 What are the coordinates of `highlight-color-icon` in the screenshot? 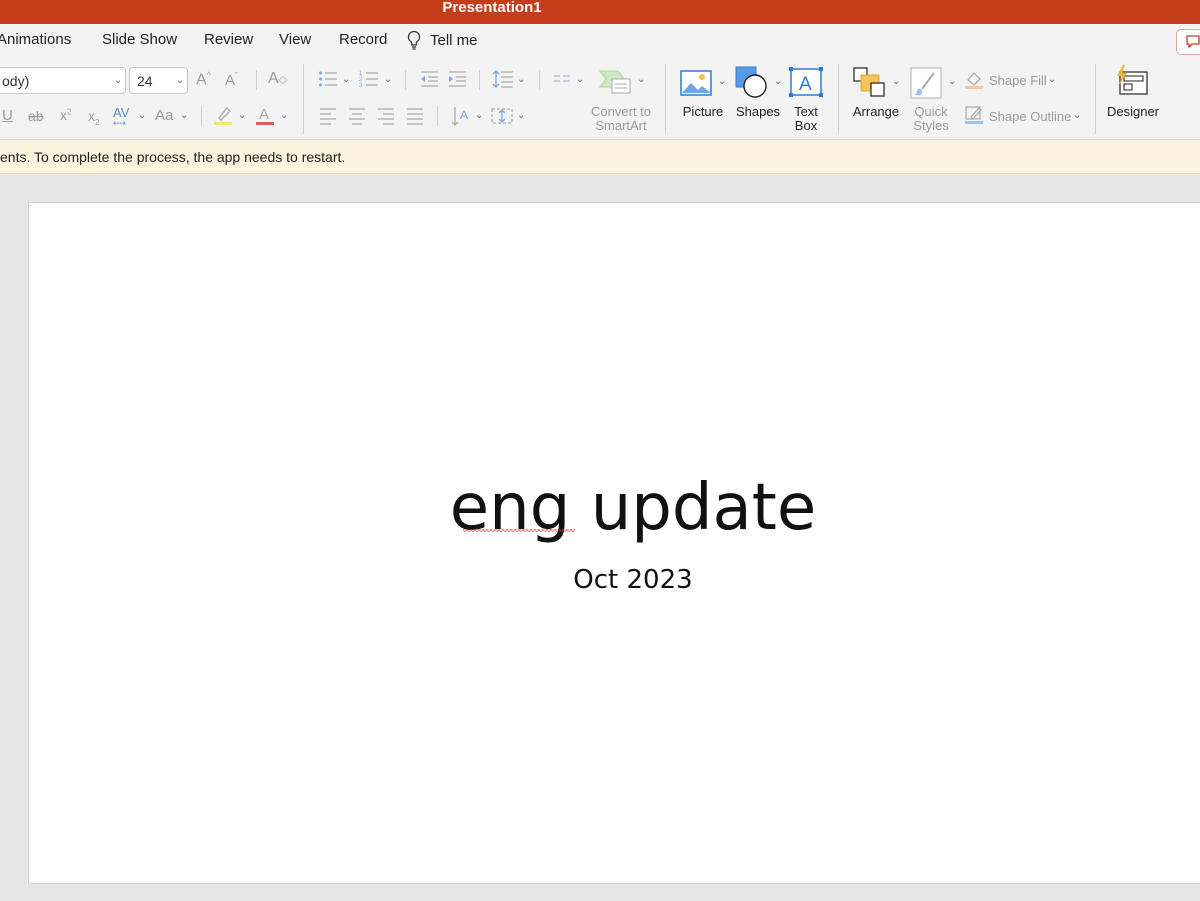 It's located at (223, 115).